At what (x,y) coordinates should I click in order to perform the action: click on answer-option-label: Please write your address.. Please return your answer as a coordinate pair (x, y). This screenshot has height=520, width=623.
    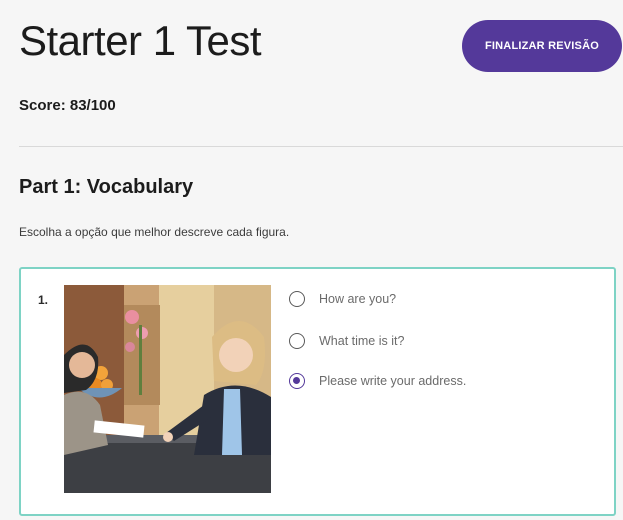
    Looking at the image, I should click on (393, 381).